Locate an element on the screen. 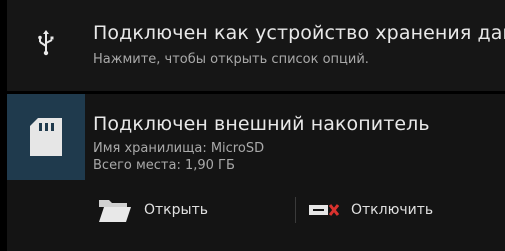 This screenshot has height=251, width=505. action-separator is located at coordinates (295, 210).